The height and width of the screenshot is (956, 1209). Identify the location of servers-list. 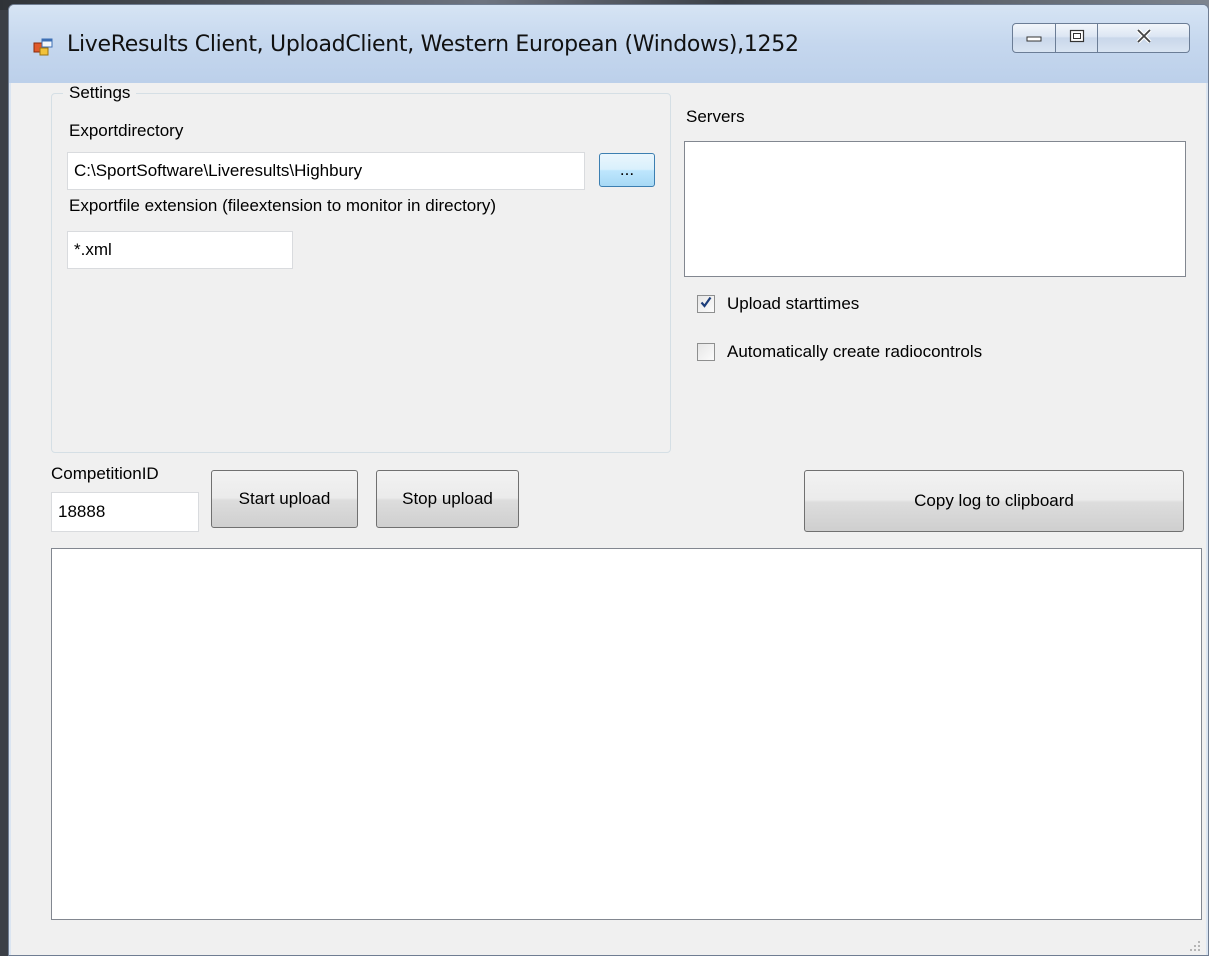
(935, 209).